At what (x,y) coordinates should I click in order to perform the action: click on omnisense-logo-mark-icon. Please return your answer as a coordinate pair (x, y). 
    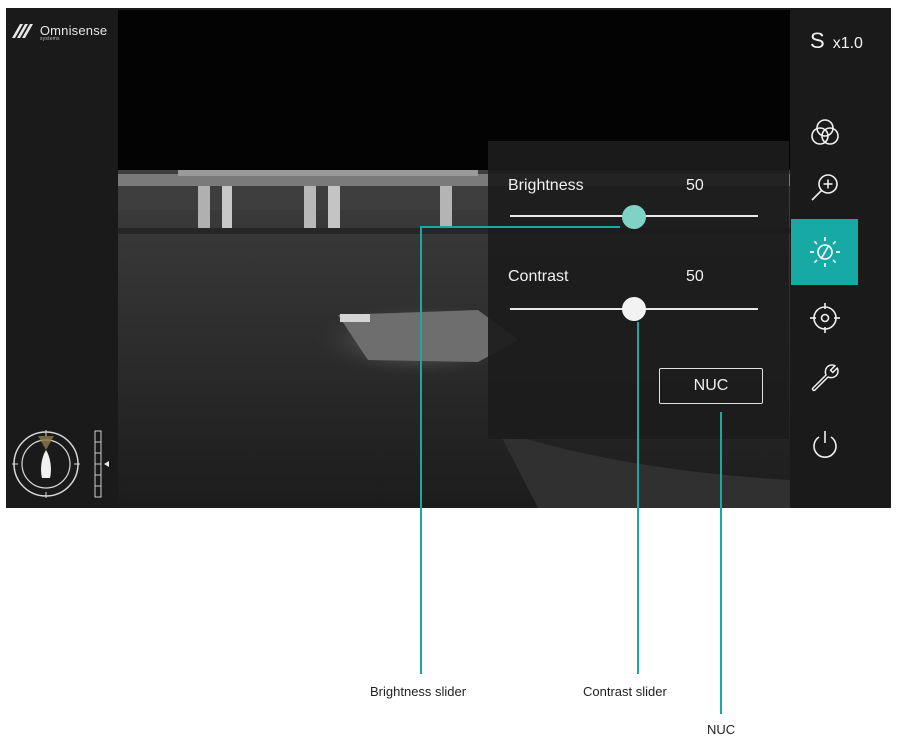
    Looking at the image, I should click on (22, 30).